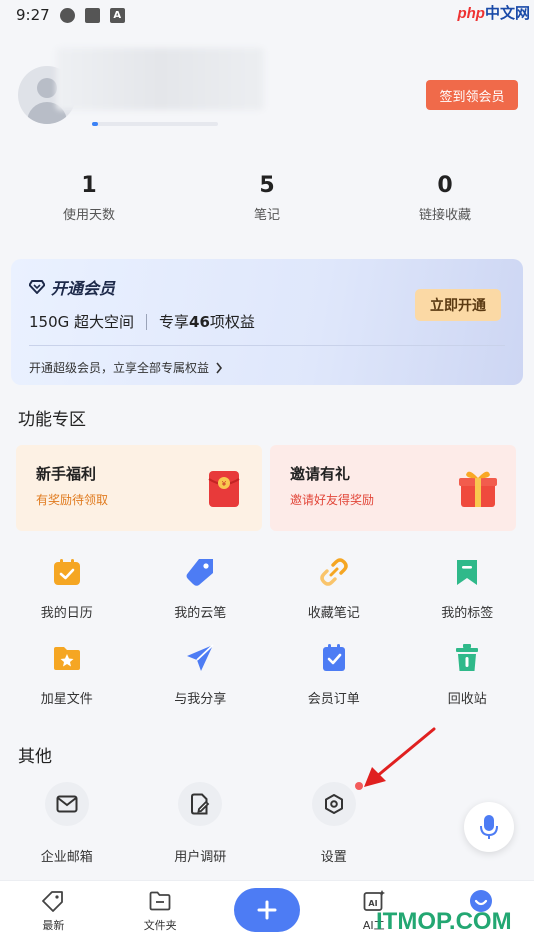 This screenshot has width=534, height=950. I want to click on promo-subtitle: 有奖励待领取, so click(72, 500).